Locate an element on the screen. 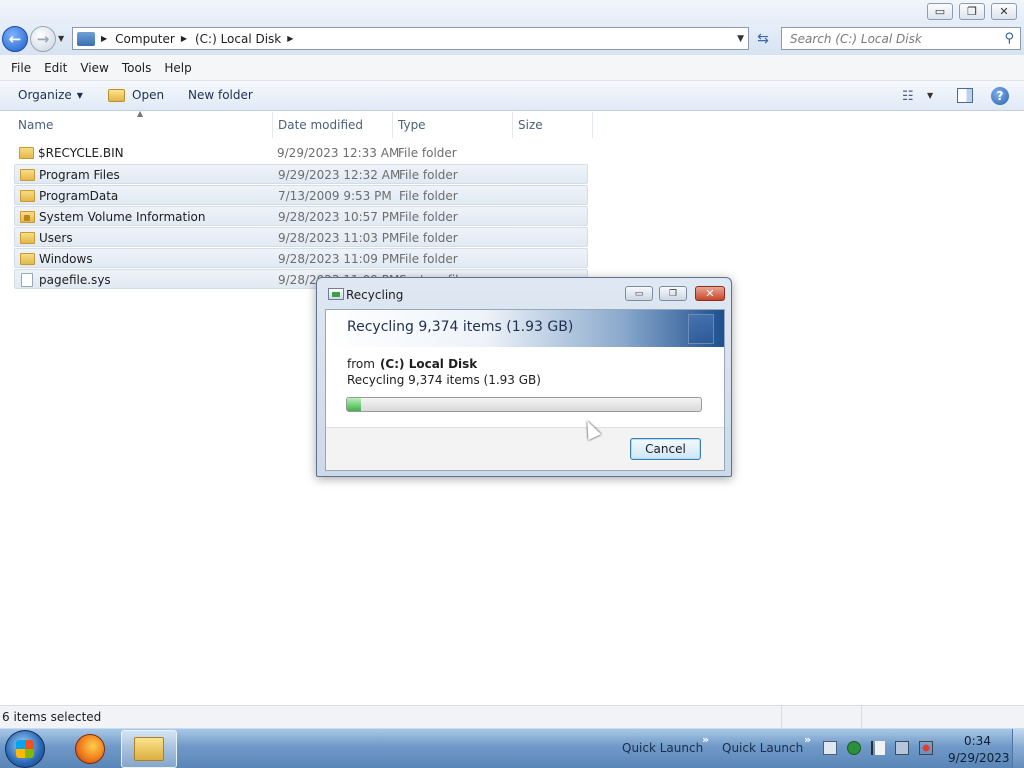 This screenshot has height=768, width=1024. column-date-modified: Date modified is located at coordinates (320, 125).